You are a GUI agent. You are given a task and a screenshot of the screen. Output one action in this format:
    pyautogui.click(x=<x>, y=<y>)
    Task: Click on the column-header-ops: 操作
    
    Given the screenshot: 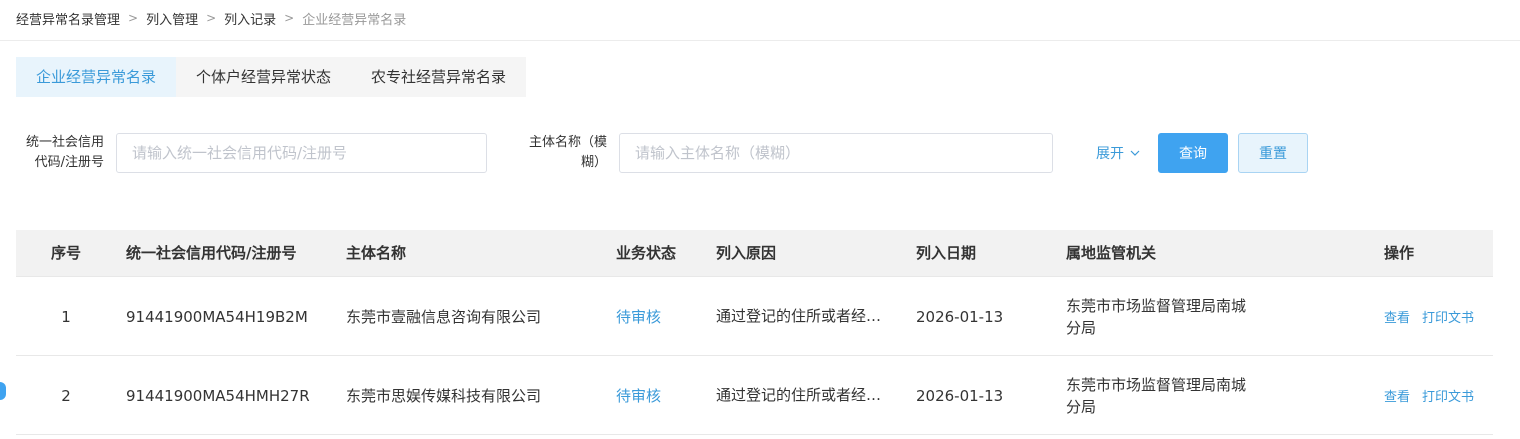 What is the action you would take?
    pyautogui.click(x=1399, y=253)
    